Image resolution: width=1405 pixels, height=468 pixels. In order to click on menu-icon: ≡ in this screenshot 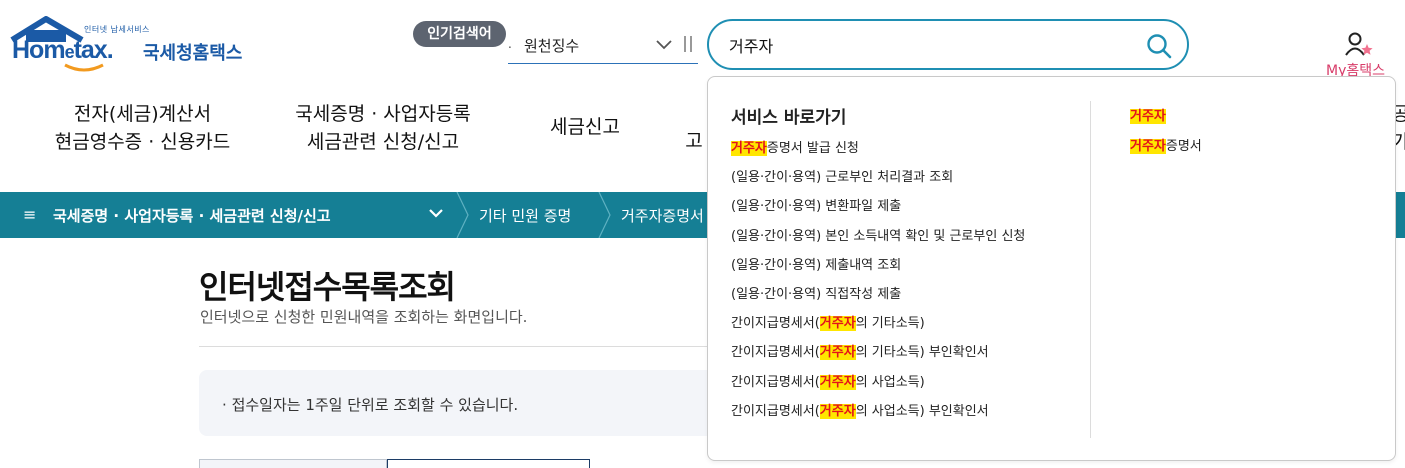, I will do `click(29, 214)`.